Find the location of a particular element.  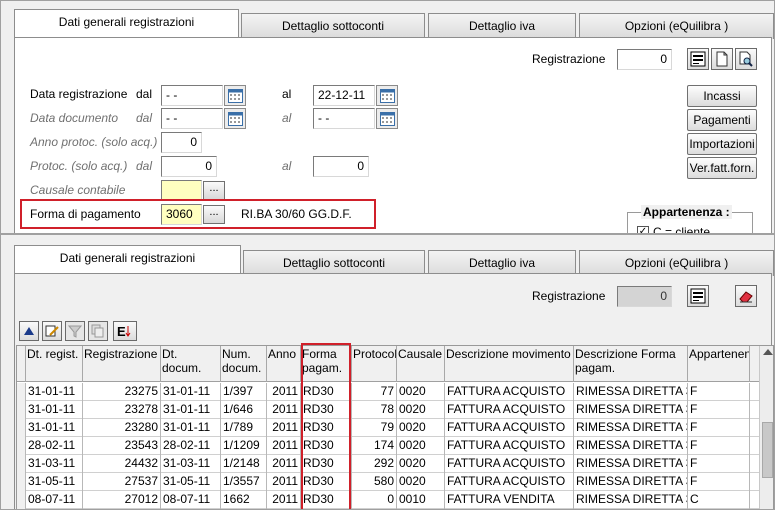

cell-protocol: 580 is located at coordinates (374, 482).